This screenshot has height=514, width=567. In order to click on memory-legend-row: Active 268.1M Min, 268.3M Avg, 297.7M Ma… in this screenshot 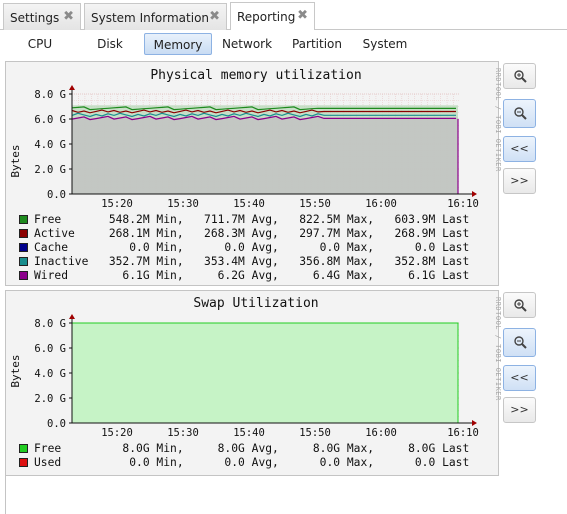, I will do `click(244, 234)`.